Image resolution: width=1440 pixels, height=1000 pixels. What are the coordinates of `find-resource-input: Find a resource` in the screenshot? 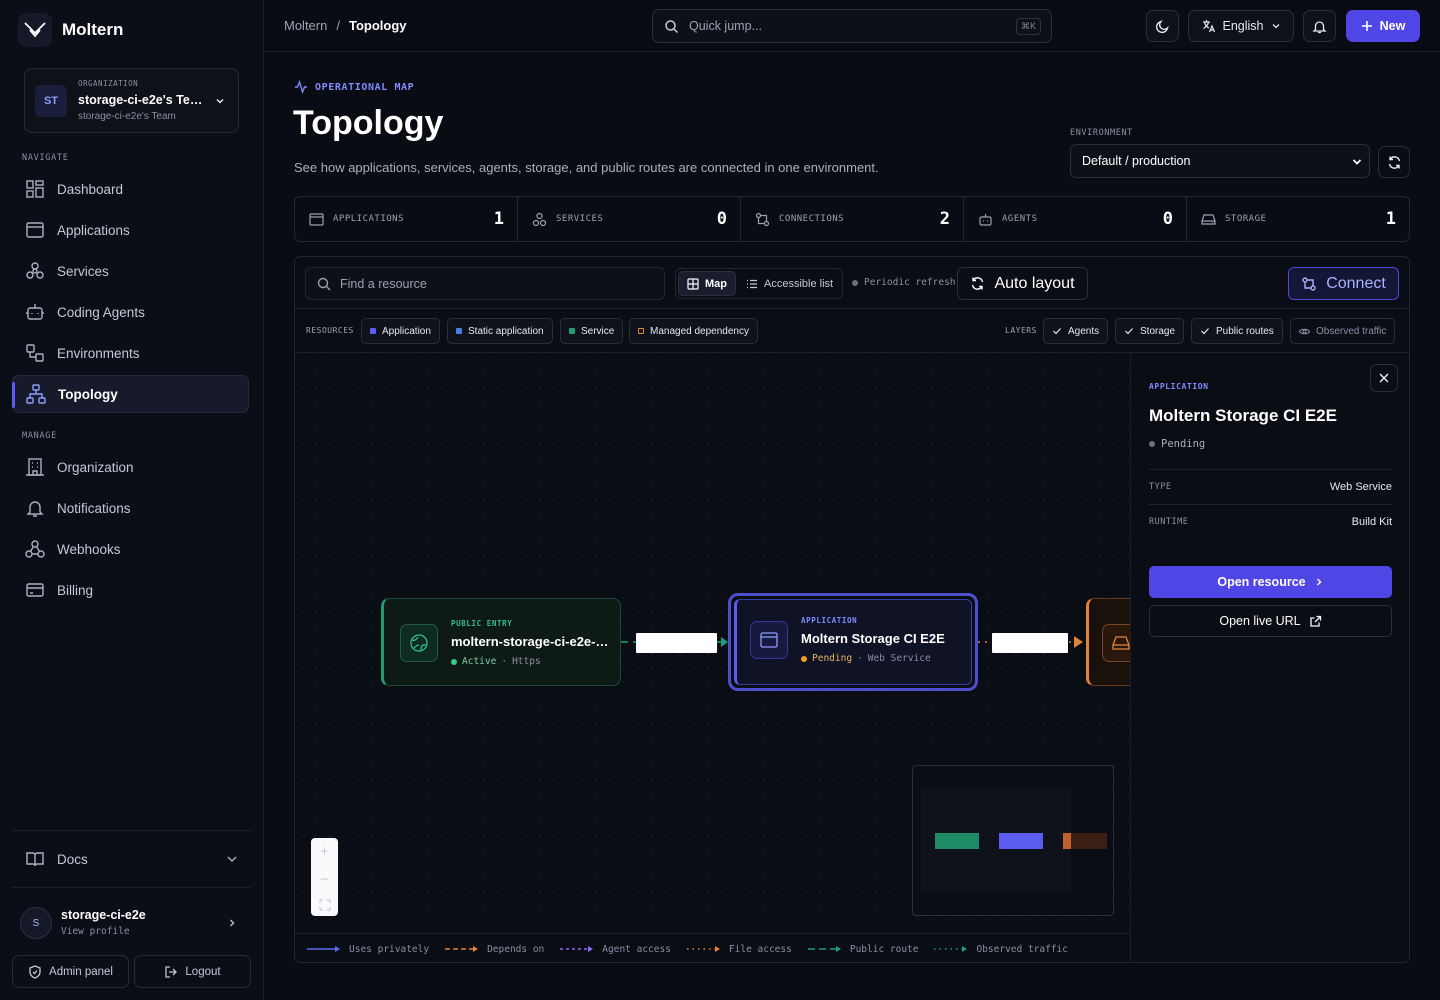 It's located at (485, 283).